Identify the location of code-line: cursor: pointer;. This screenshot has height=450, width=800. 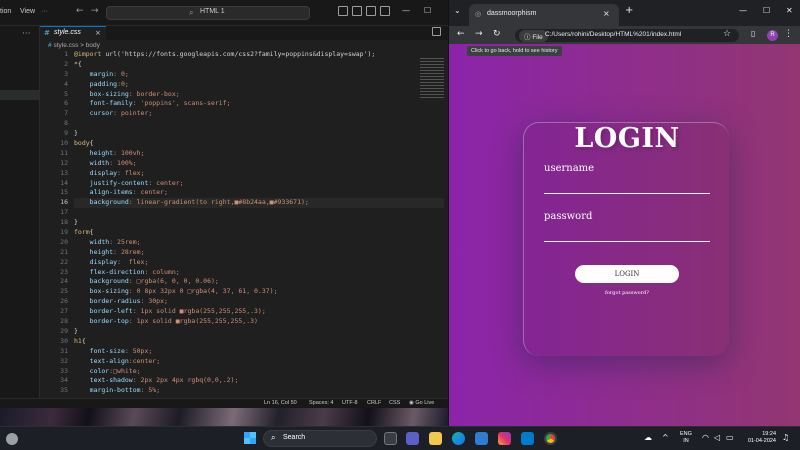
(259, 114).